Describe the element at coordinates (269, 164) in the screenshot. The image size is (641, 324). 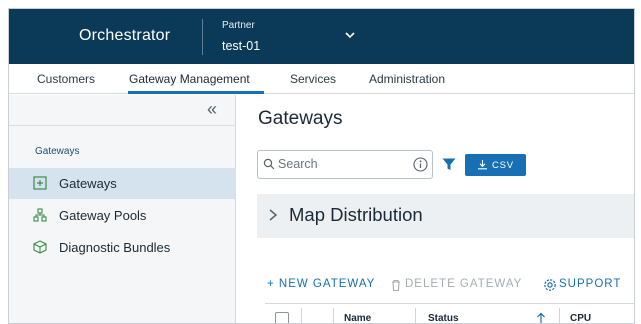
I see `search-icon` at that location.